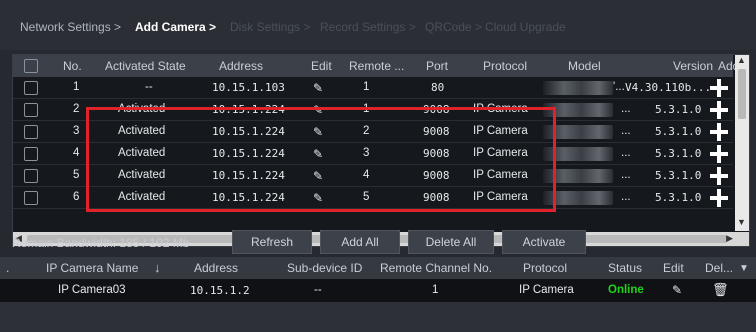 This screenshot has width=756, height=332. What do you see at coordinates (729, 238) in the screenshot?
I see `scroll-right-icon: ▶` at bounding box center [729, 238].